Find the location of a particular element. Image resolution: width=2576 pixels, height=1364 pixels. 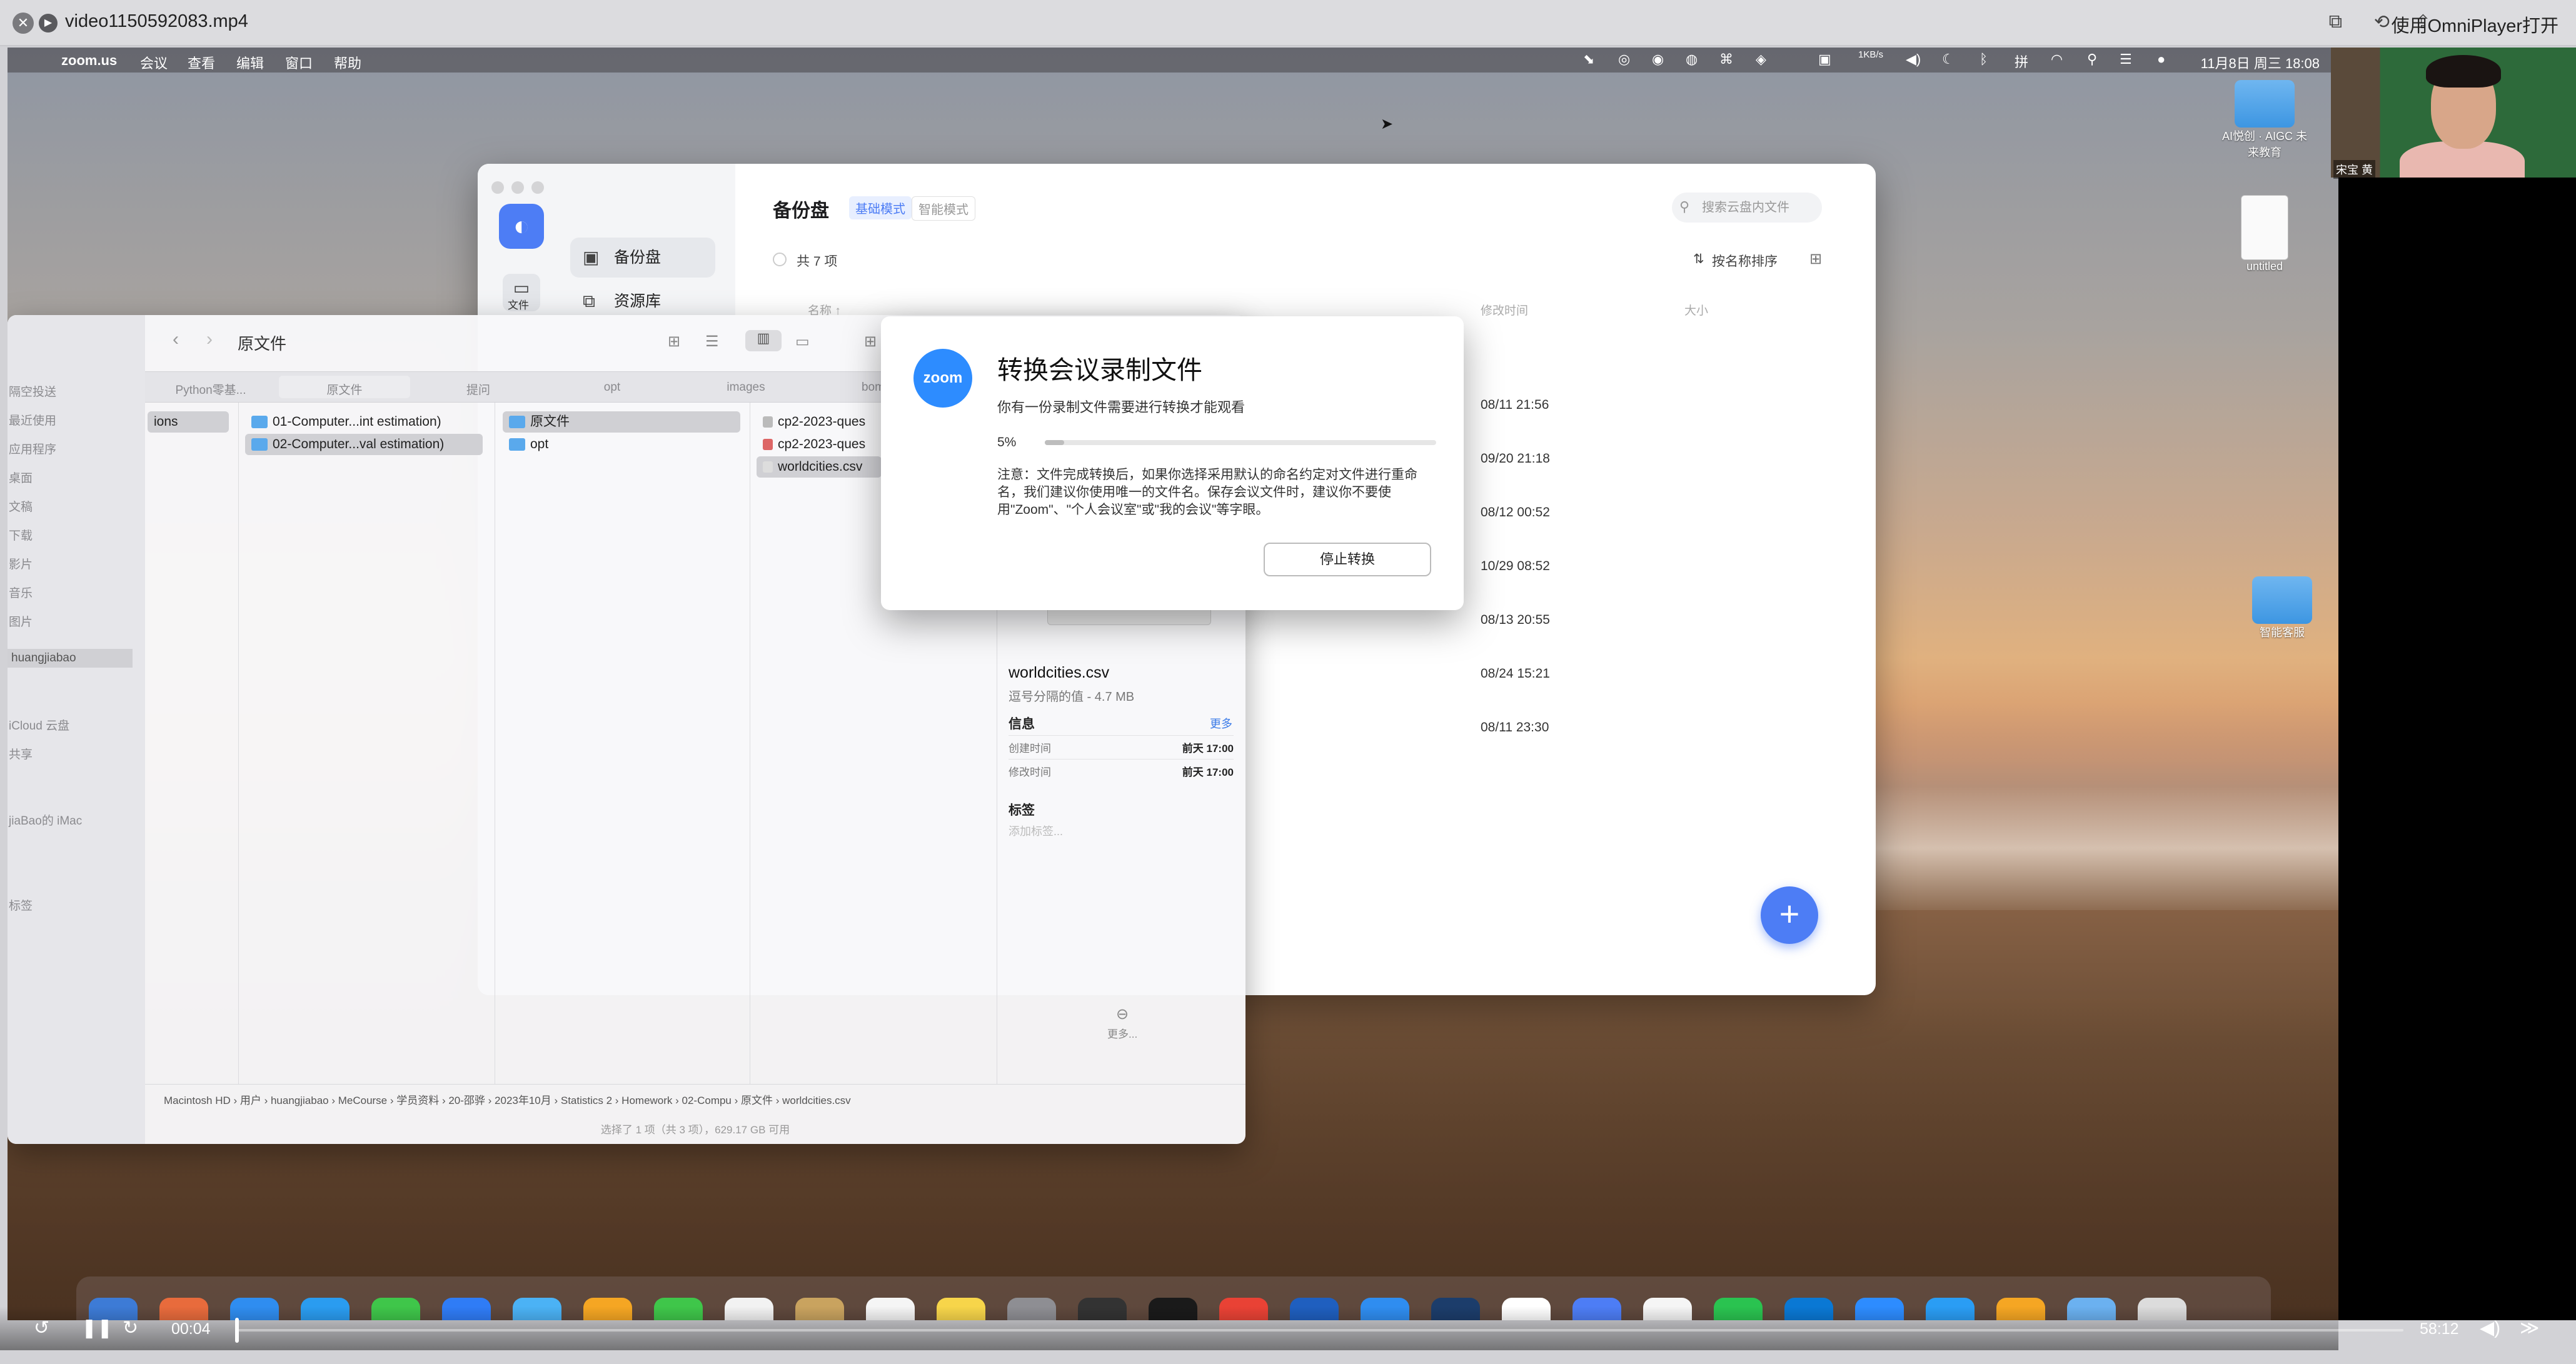

list-item-label: worldcities.csv is located at coordinates (821, 466).